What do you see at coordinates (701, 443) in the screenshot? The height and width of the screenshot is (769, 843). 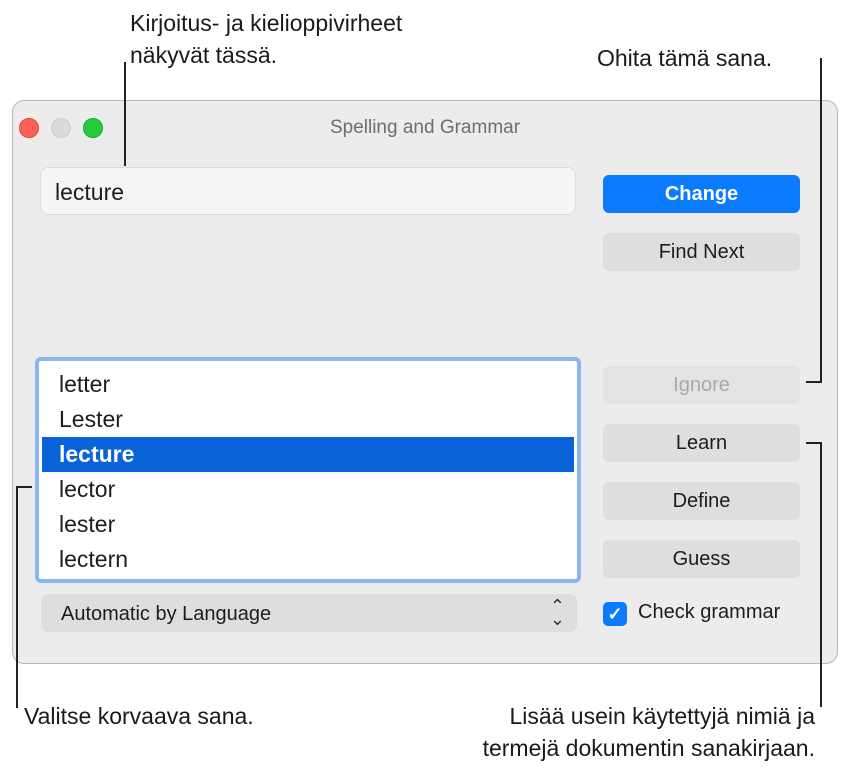 I see `learn-button: Learn` at bounding box center [701, 443].